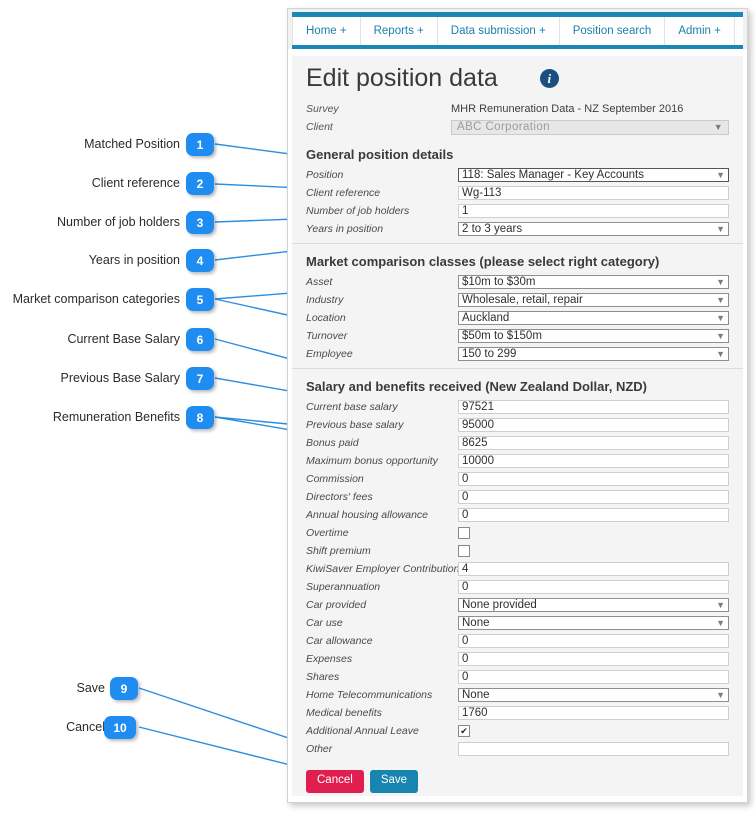 The width and height of the screenshot is (756, 813). Describe the element at coordinates (200, 299) in the screenshot. I see `annotation-badge-5: 5` at that location.